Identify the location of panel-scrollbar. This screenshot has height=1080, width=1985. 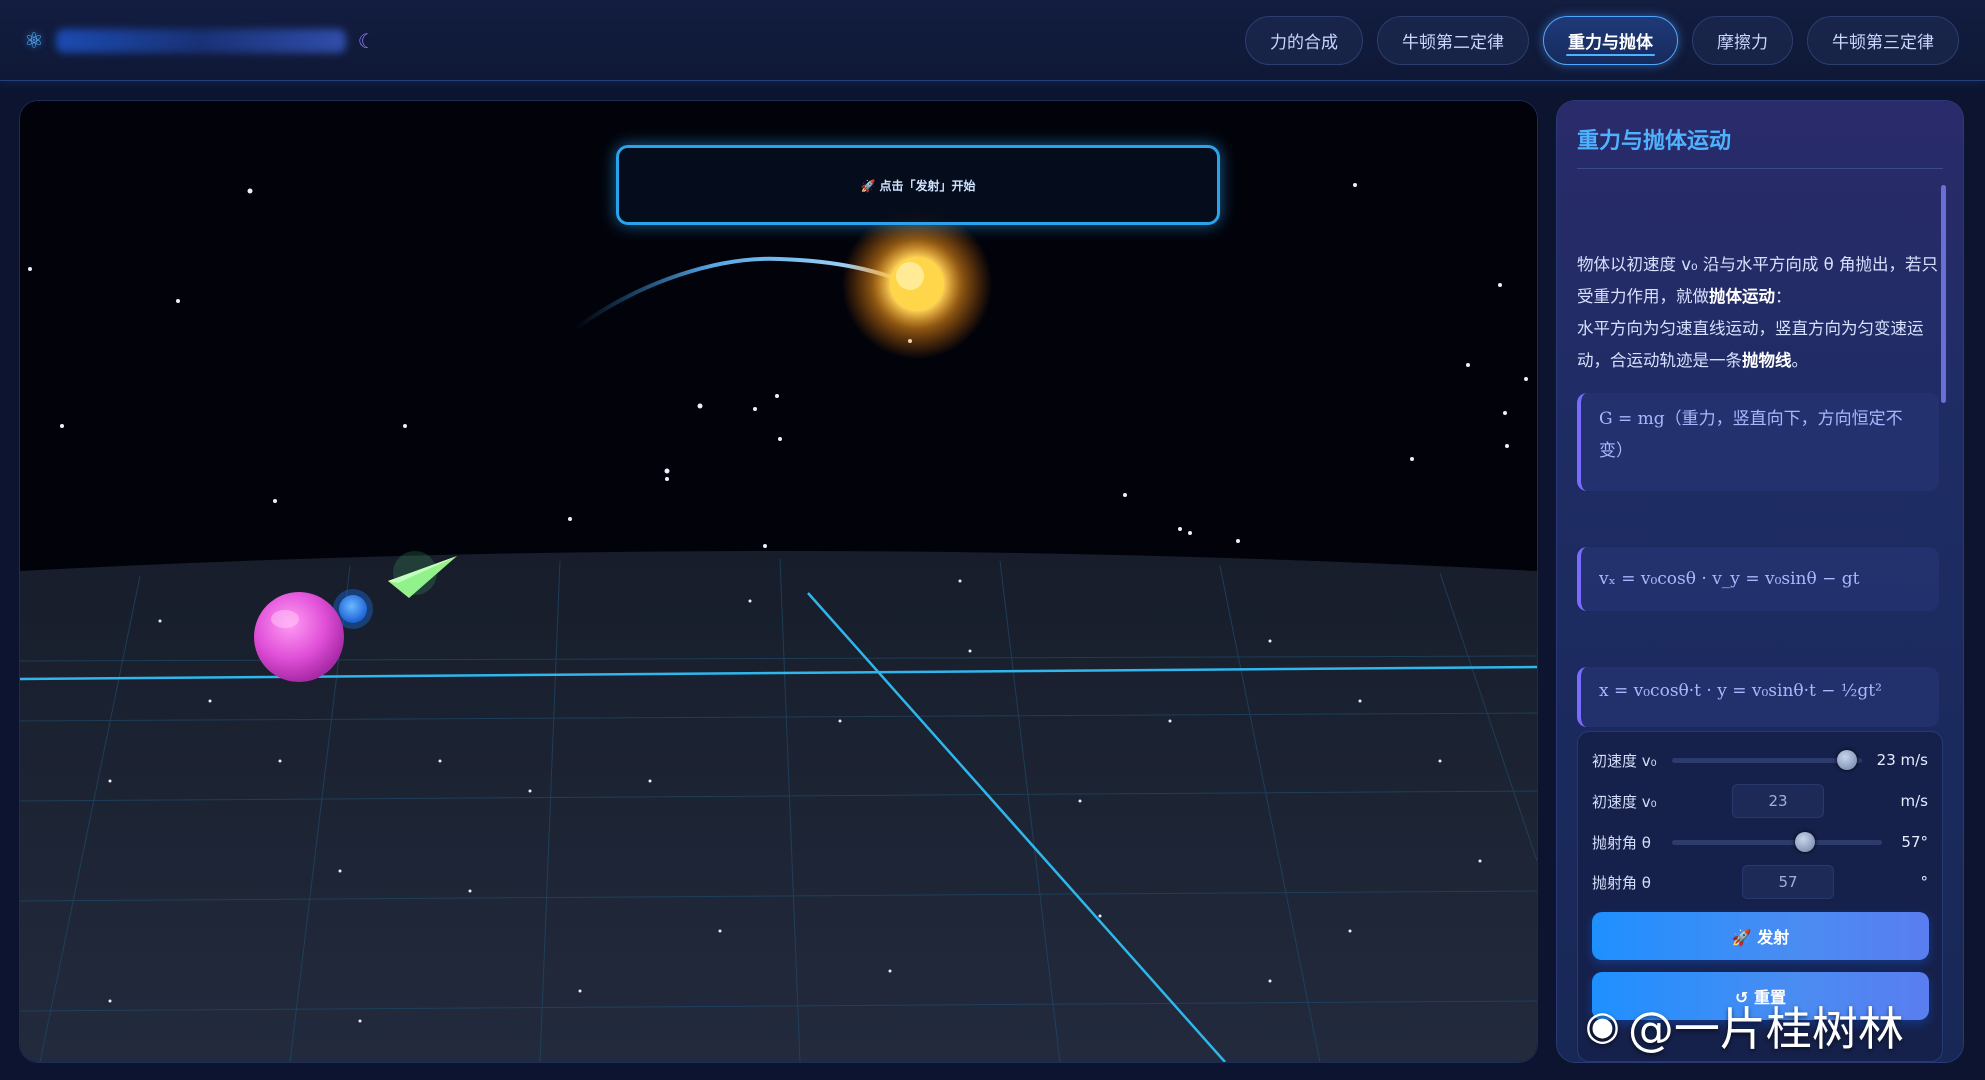
(1943, 294).